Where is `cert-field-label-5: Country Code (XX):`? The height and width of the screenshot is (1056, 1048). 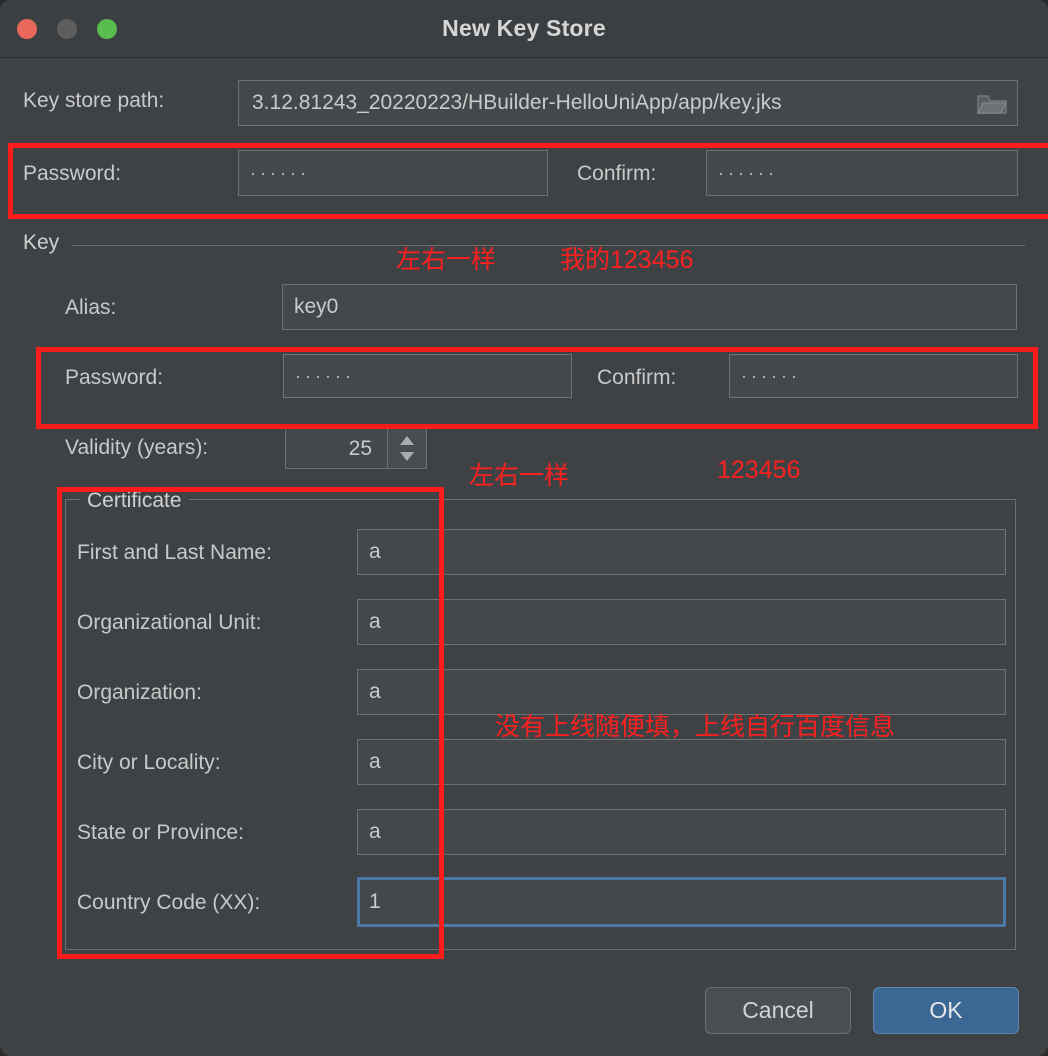 cert-field-label-5: Country Code (XX): is located at coordinates (169, 902).